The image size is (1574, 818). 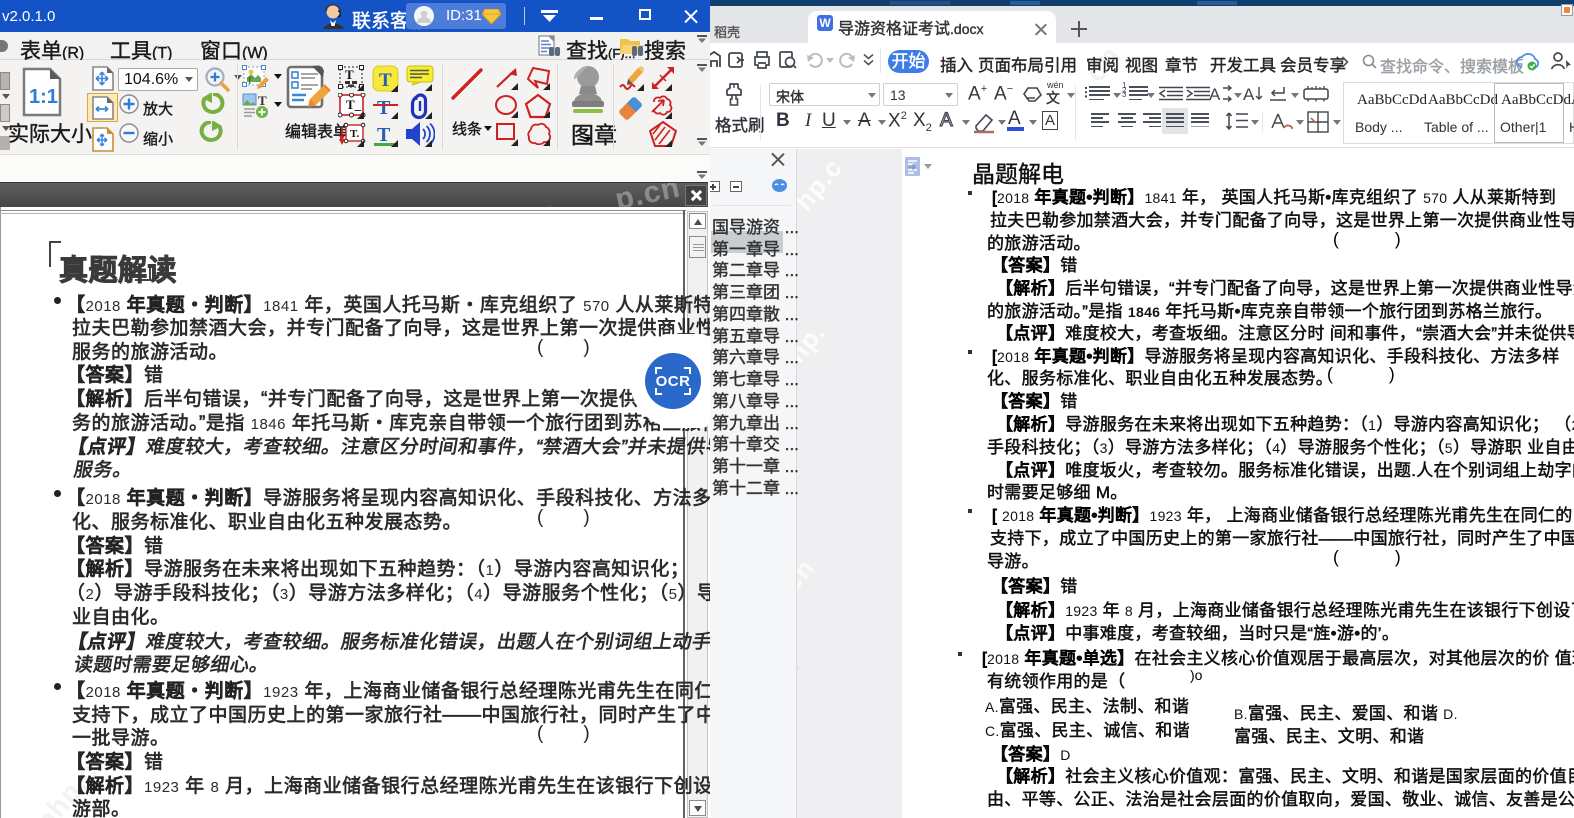 What do you see at coordinates (354, 104) in the screenshot?
I see `svg-text: T_` at bounding box center [354, 104].